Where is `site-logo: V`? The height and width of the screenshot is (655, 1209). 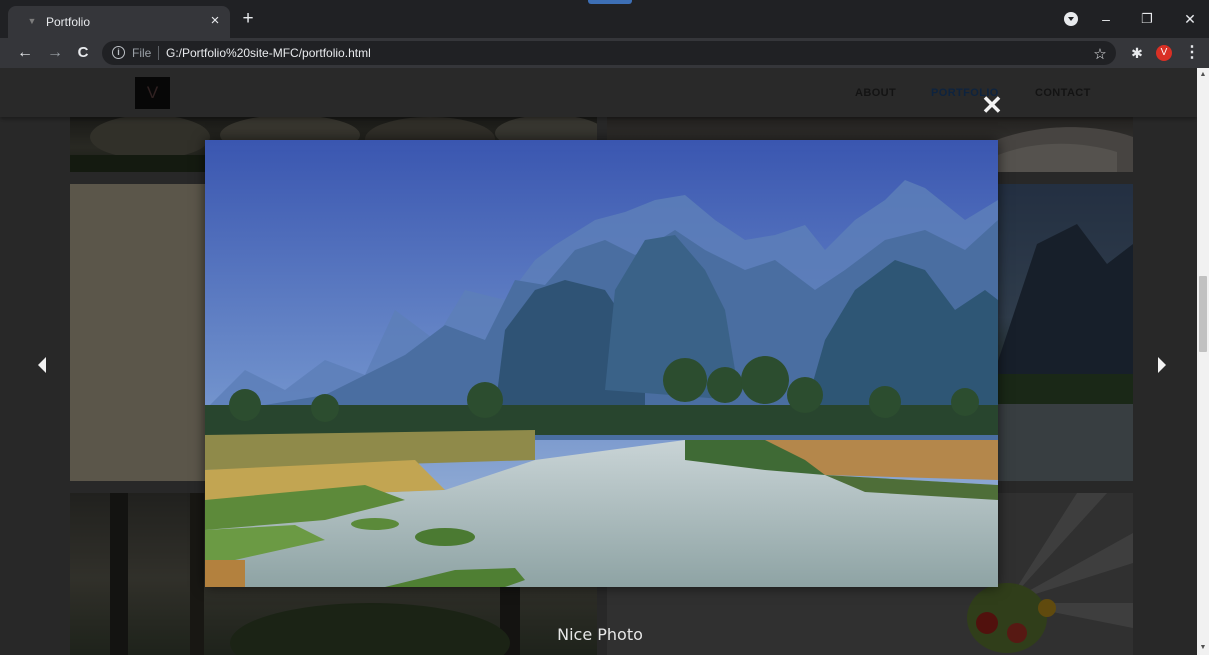
site-logo: V is located at coordinates (152, 93).